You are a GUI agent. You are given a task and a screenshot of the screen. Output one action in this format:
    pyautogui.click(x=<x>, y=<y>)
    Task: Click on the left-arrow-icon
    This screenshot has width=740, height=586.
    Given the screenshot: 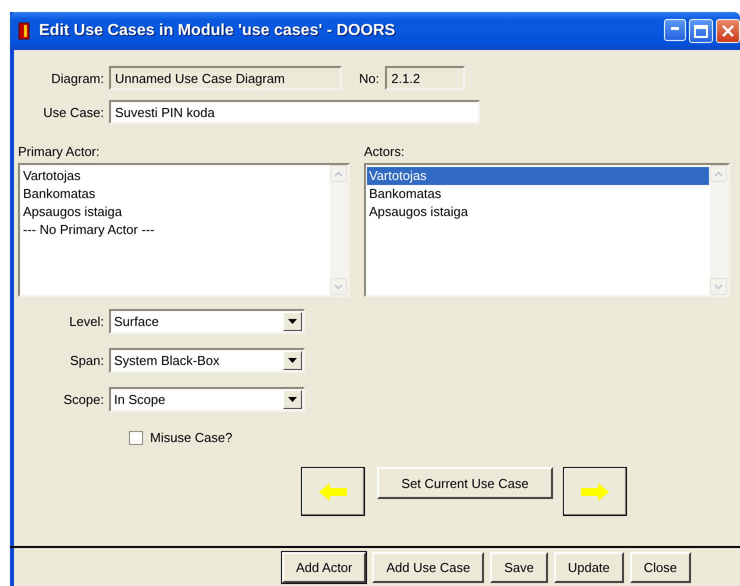 What is the action you would take?
    pyautogui.click(x=333, y=491)
    